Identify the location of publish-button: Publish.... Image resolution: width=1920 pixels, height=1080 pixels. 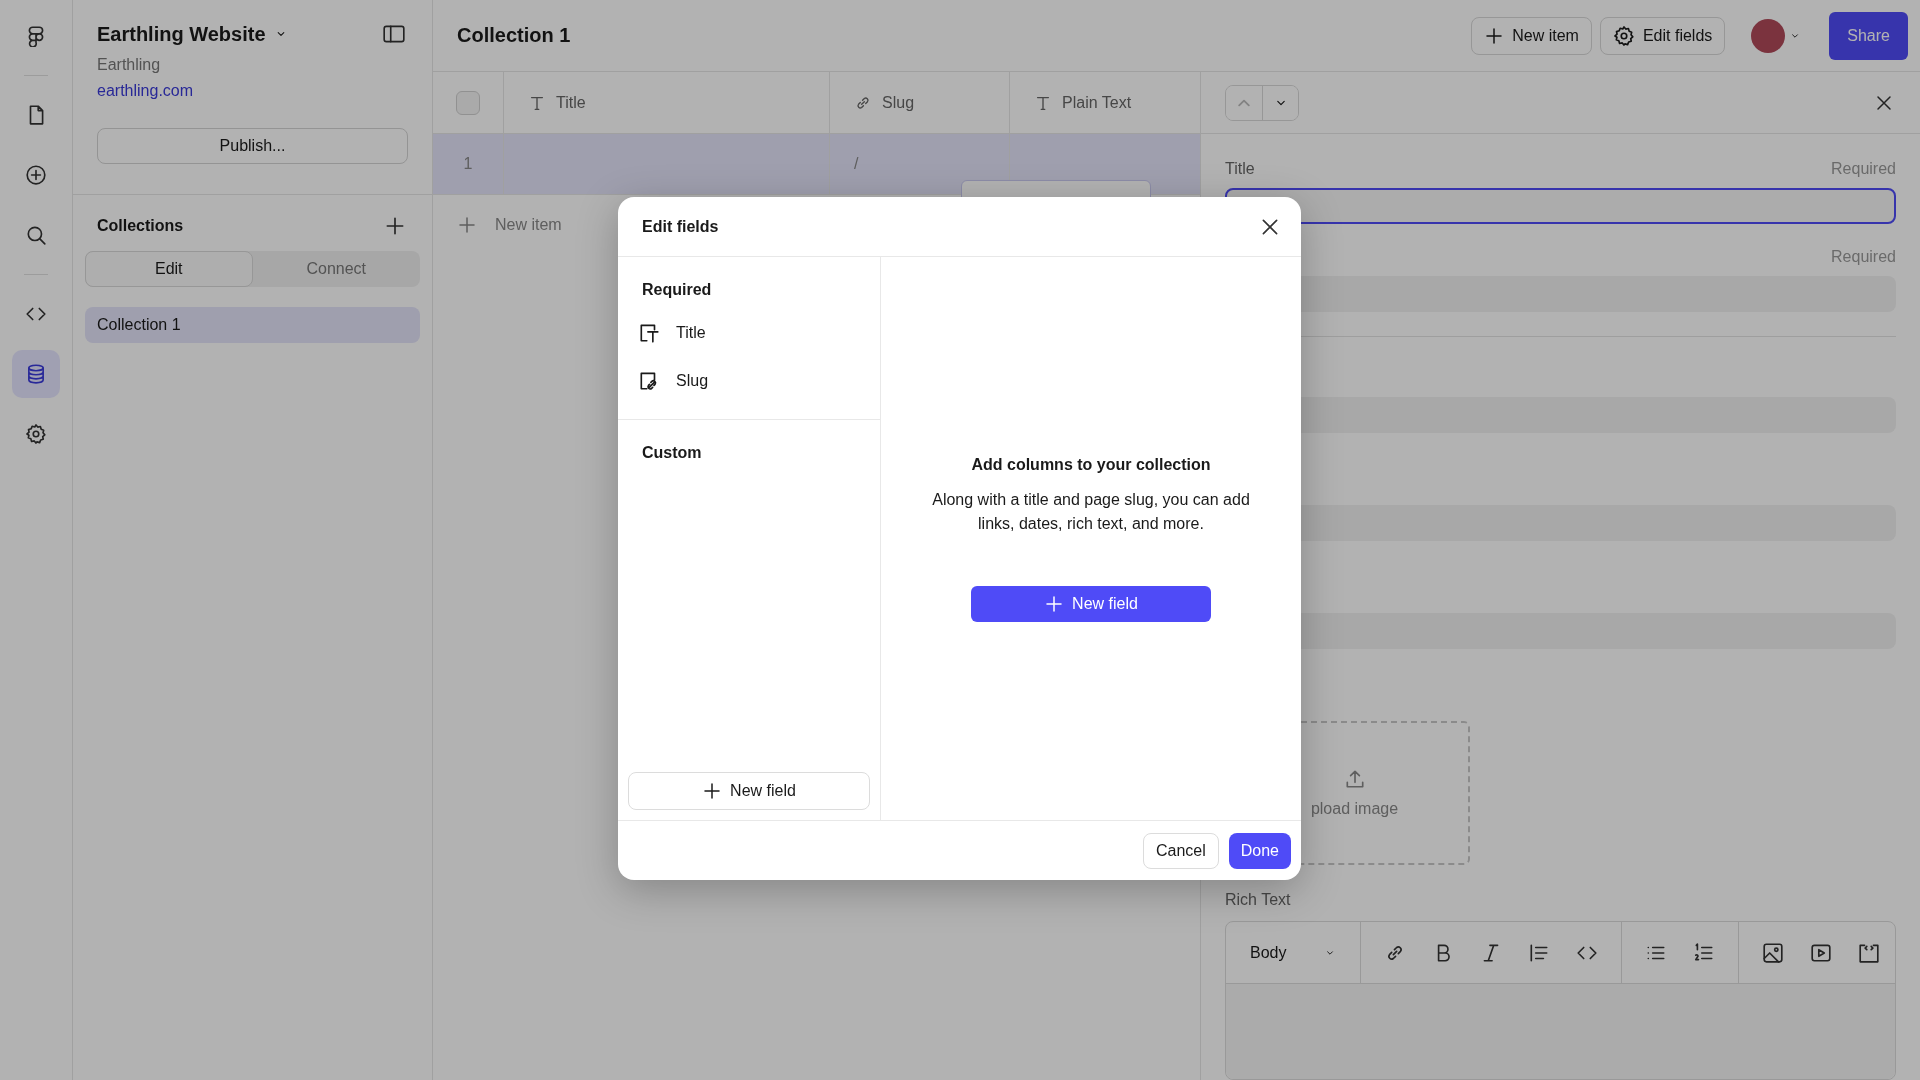
(252, 146).